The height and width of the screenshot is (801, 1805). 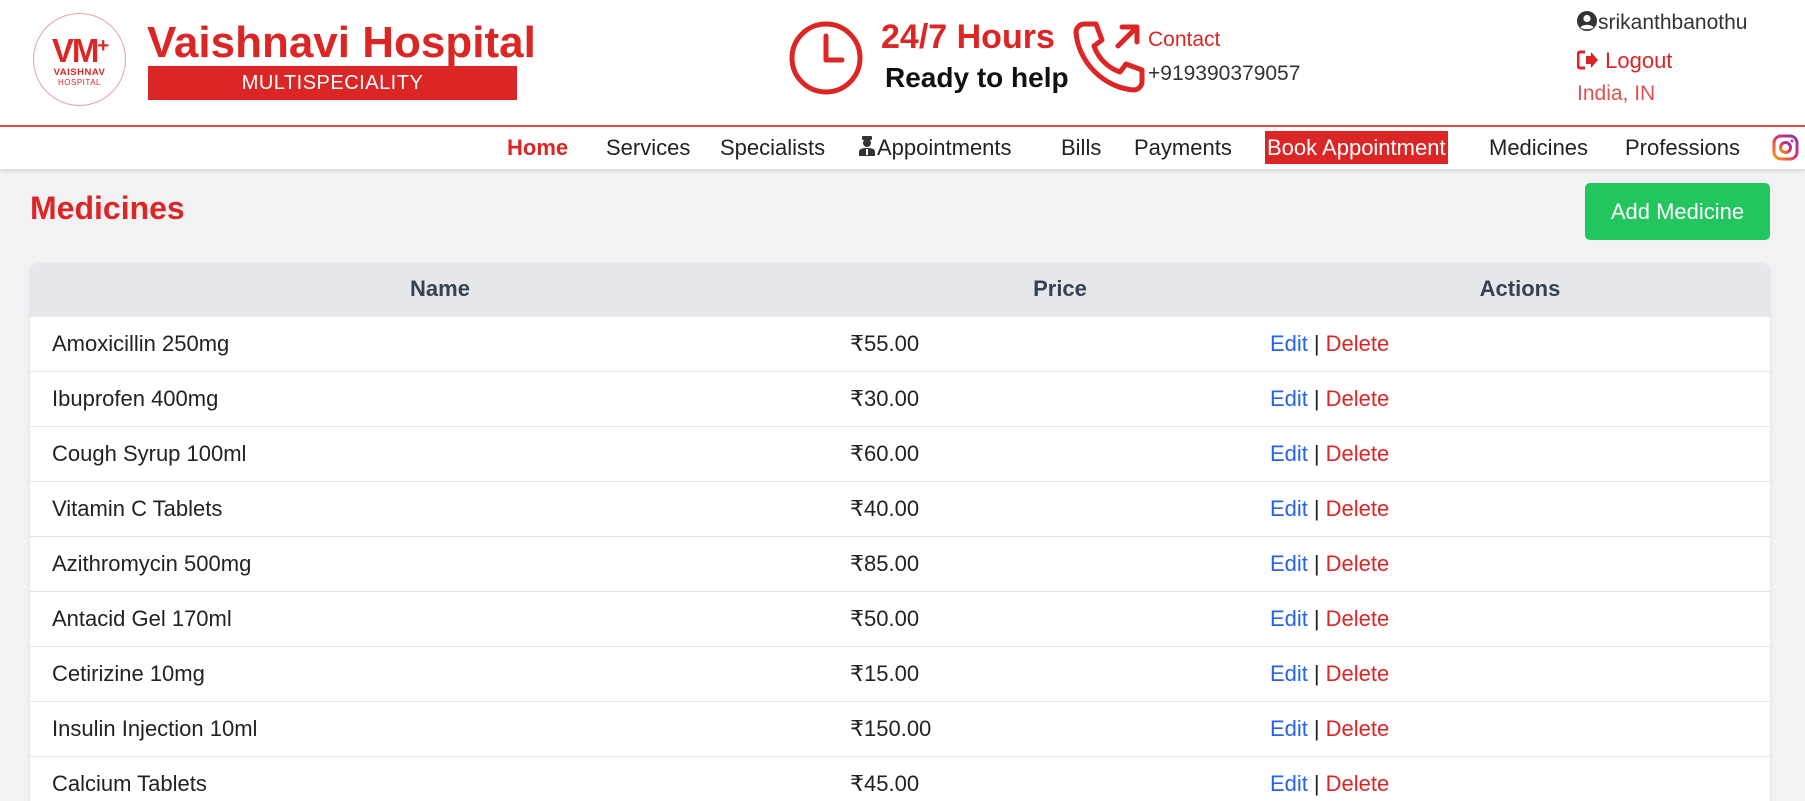 What do you see at coordinates (1639, 60) in the screenshot?
I see `logout-label: Logout` at bounding box center [1639, 60].